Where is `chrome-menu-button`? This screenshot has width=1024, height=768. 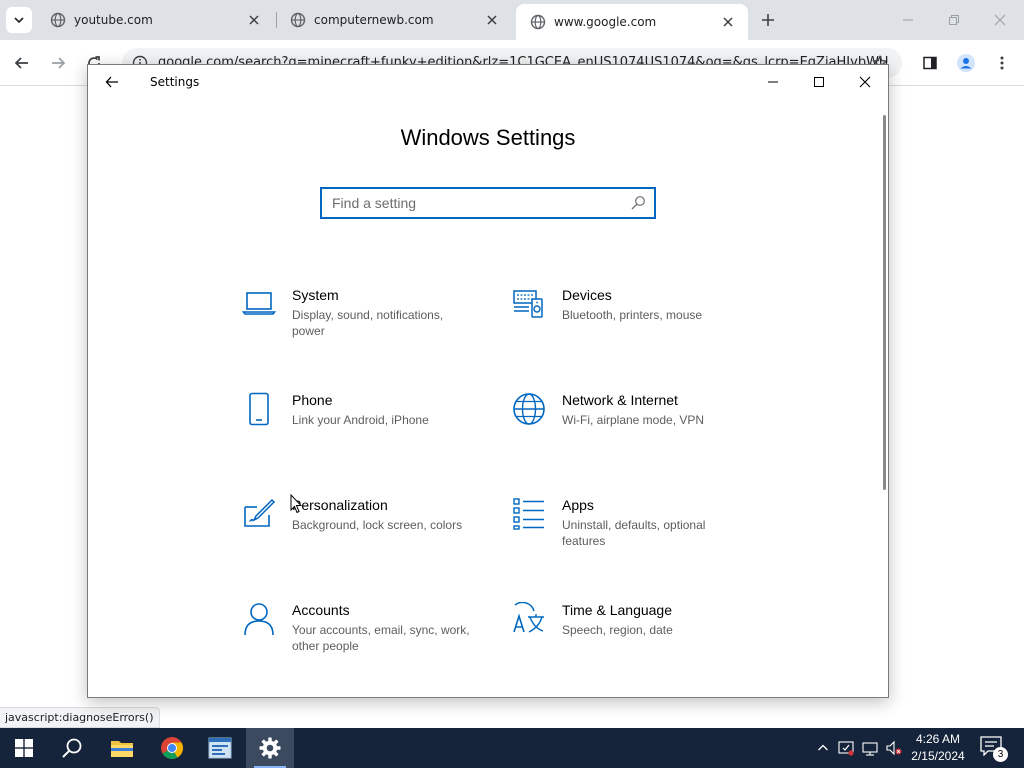
chrome-menu-button is located at coordinates (1002, 63).